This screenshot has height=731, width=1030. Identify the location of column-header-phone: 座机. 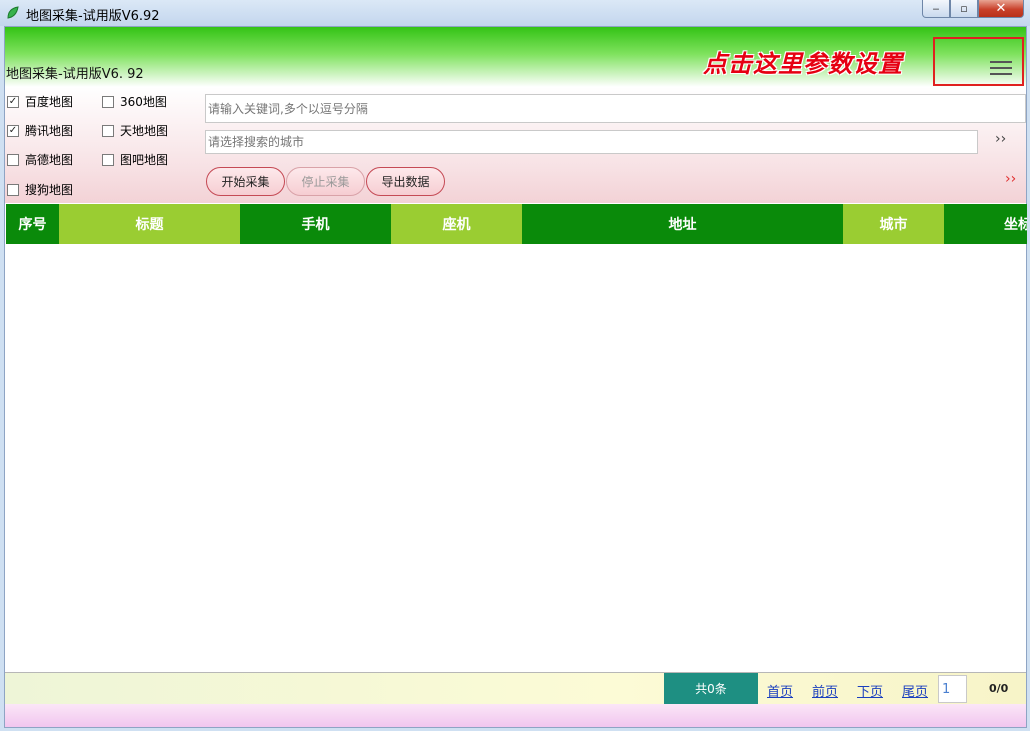
(456, 224).